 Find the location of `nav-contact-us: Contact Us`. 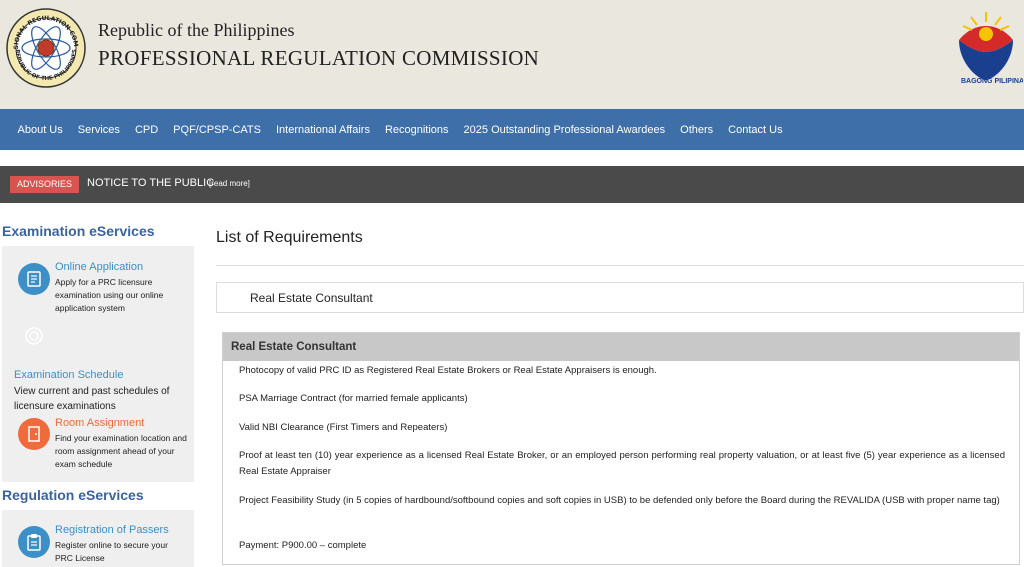

nav-contact-us: Contact Us is located at coordinates (755, 130).